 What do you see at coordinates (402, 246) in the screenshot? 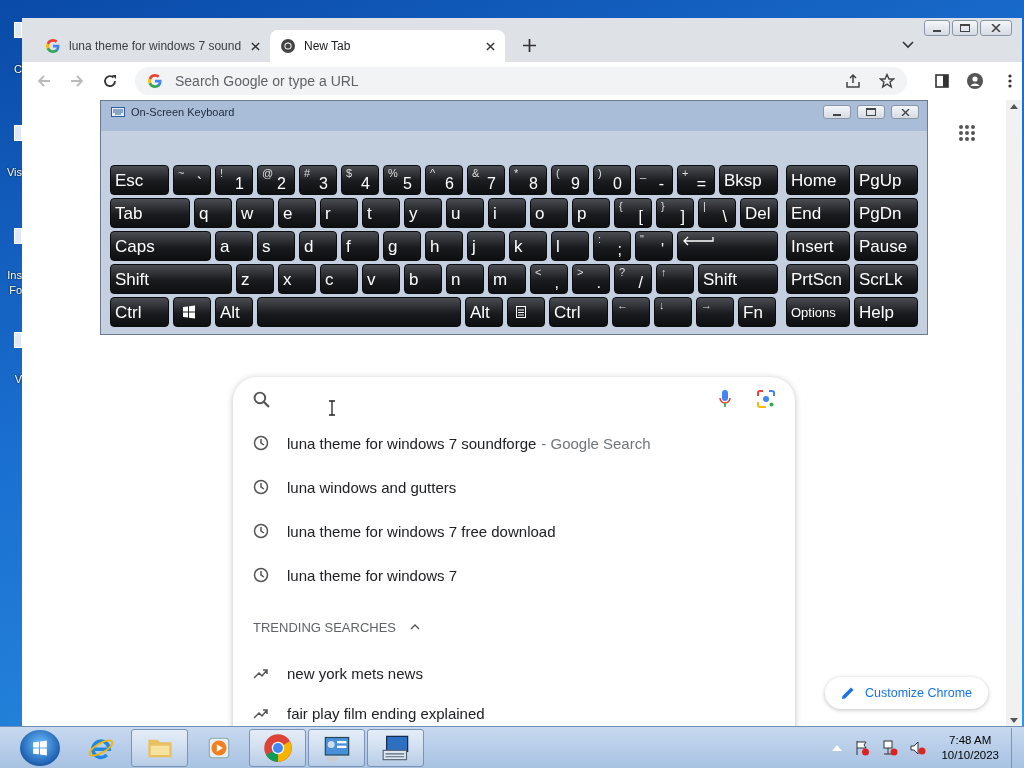
I see `keyboard-key: g` at bounding box center [402, 246].